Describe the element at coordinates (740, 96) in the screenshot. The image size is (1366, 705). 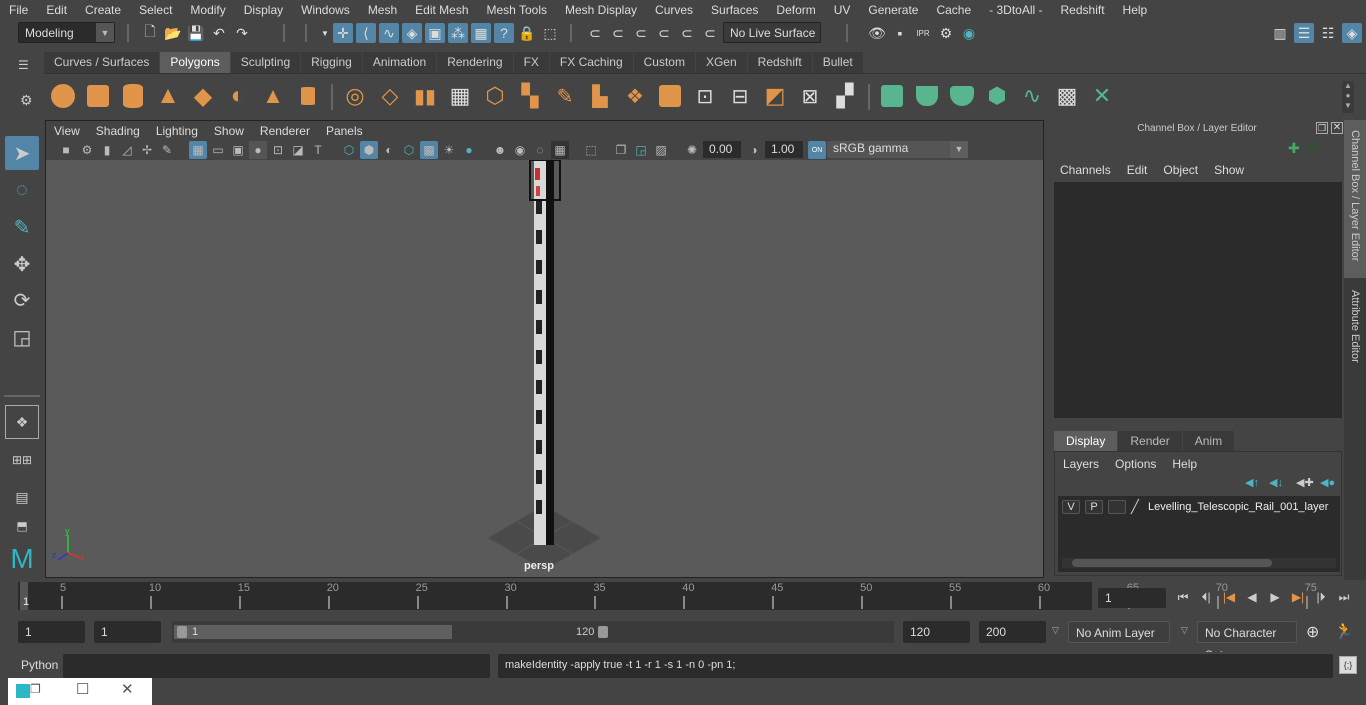
I see `target-weld-icon: ⊟` at that location.